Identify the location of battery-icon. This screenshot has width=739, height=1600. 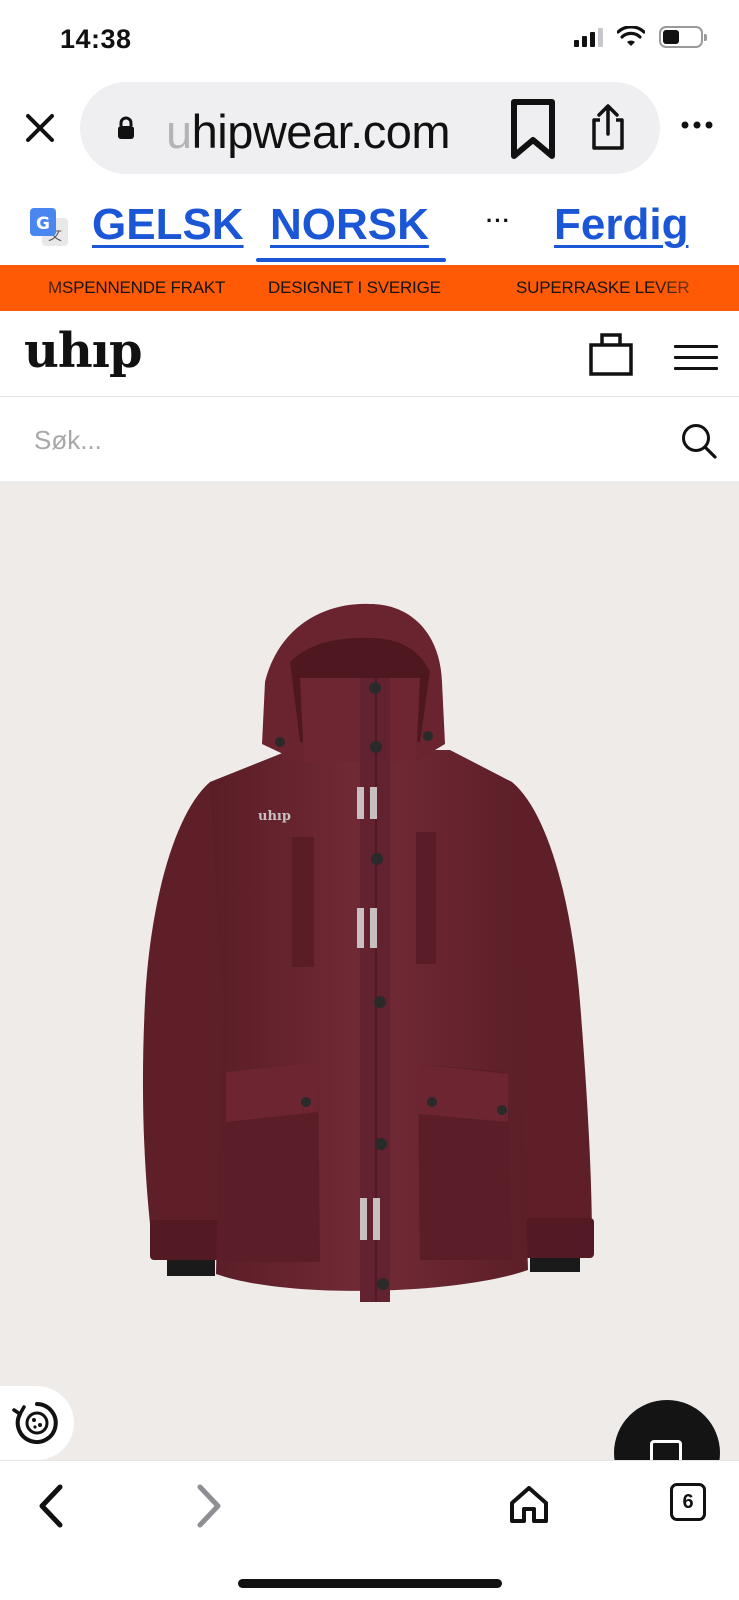
(683, 37).